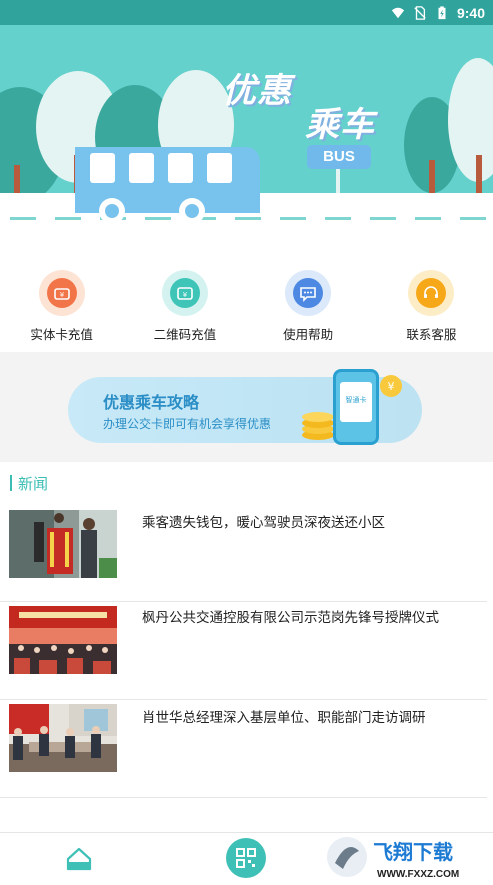 This screenshot has height=885, width=493. What do you see at coordinates (246, 12) in the screenshot?
I see `status-bar: 9:40` at bounding box center [246, 12].